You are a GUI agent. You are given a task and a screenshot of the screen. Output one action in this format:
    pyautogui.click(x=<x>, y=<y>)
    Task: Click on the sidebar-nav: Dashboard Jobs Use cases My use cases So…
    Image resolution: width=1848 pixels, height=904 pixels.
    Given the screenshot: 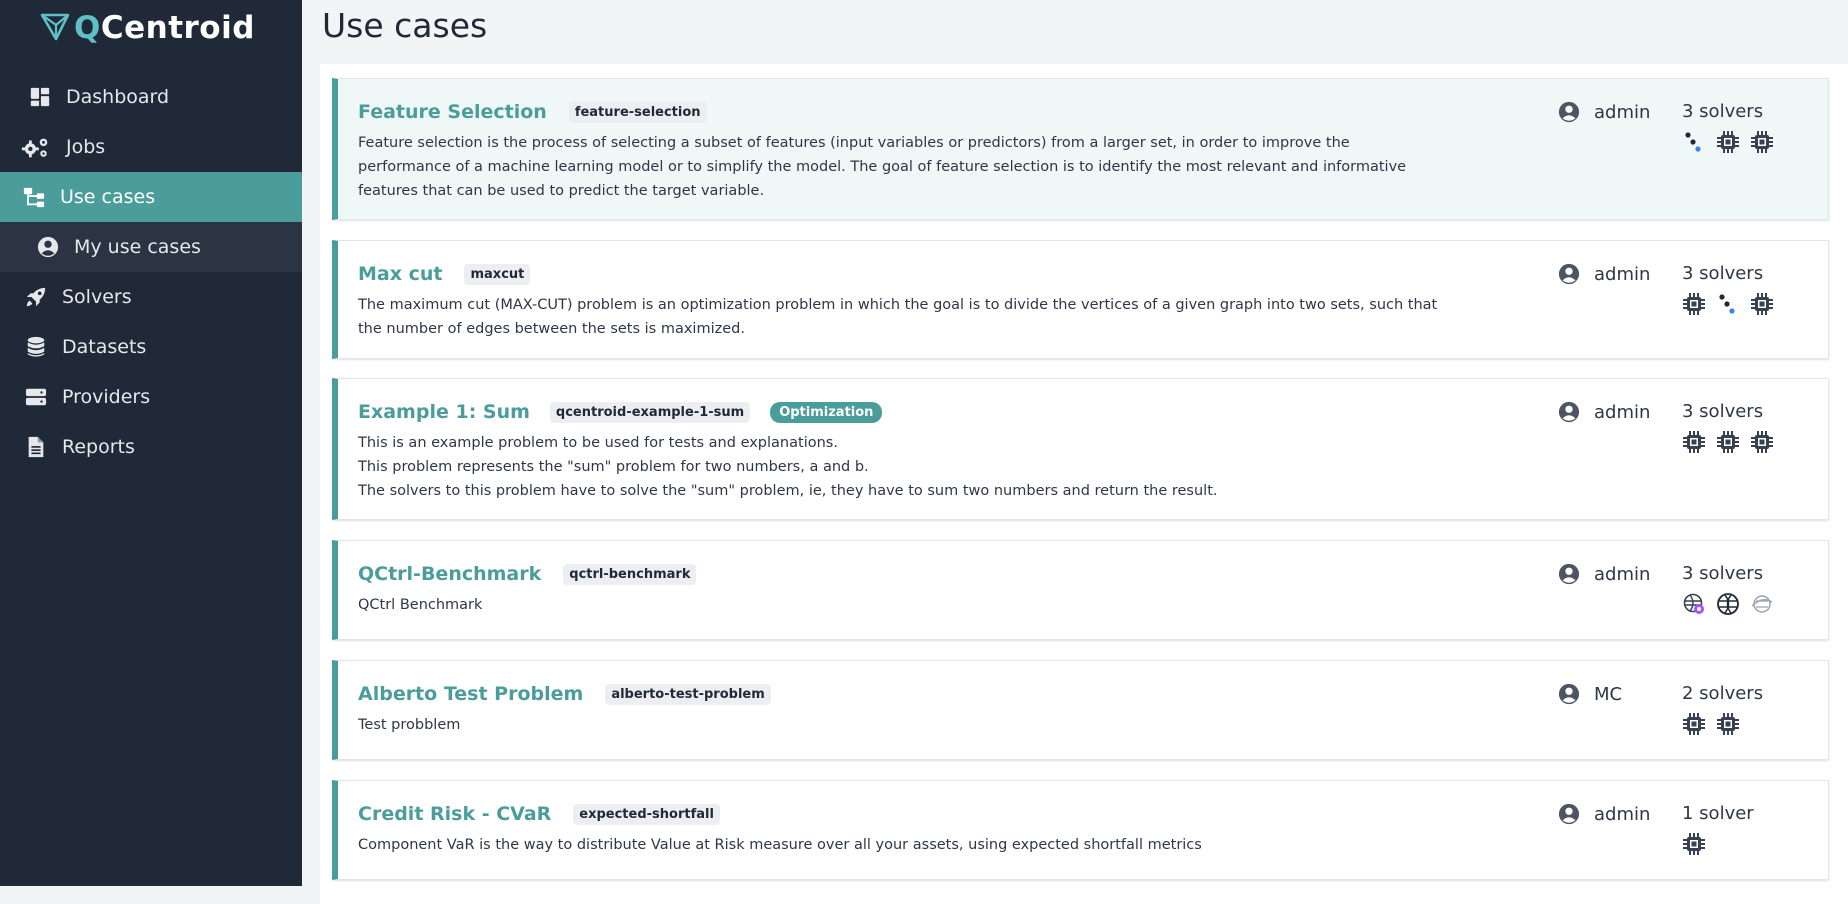 What is the action you would take?
    pyautogui.click(x=151, y=272)
    